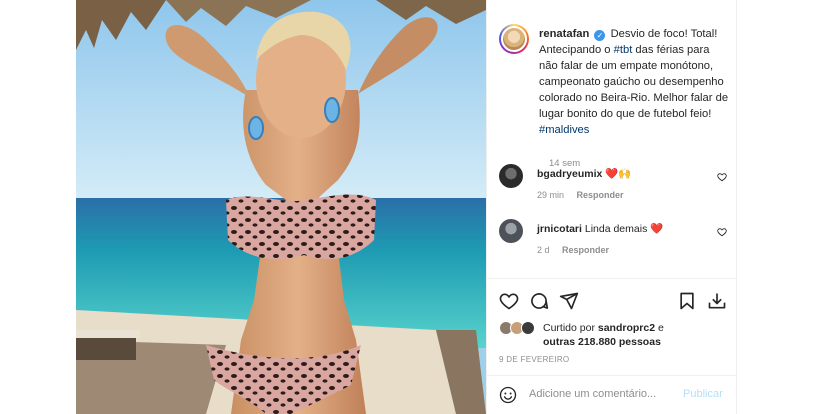  Describe the element at coordinates (569, 301) in the screenshot. I see `share-icon` at that location.